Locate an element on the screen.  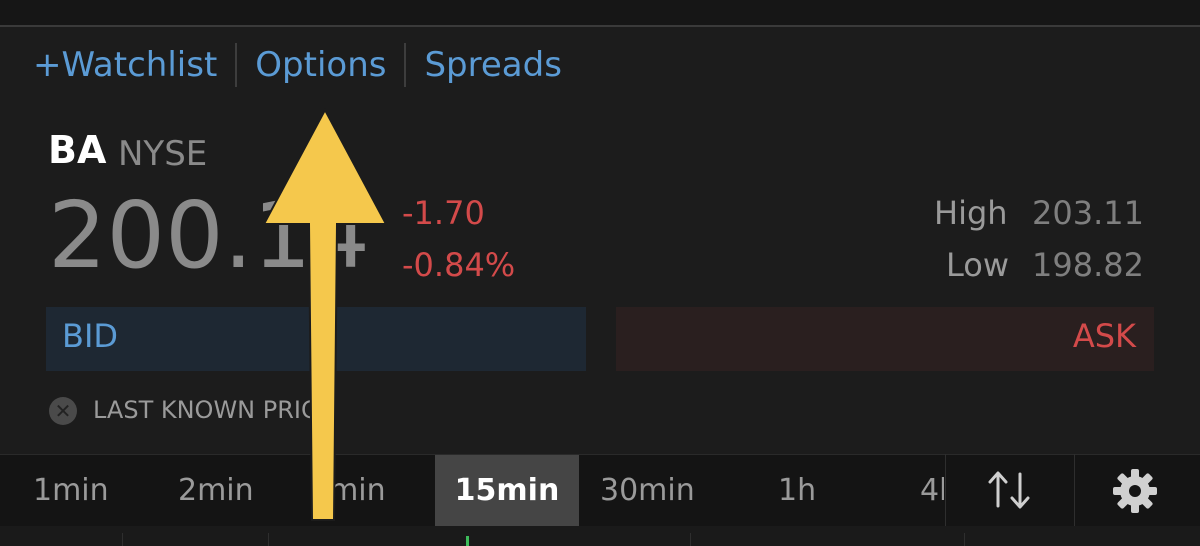
timeframe-15min: 15min is located at coordinates (507, 491).